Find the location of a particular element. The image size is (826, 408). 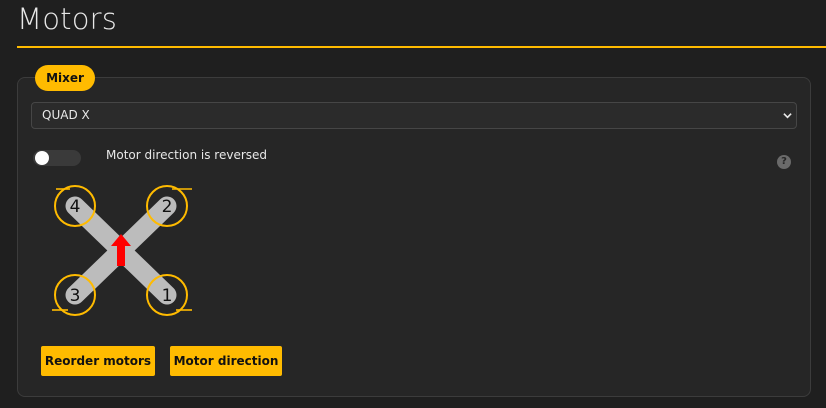

motor-4: 4 is located at coordinates (75, 206).